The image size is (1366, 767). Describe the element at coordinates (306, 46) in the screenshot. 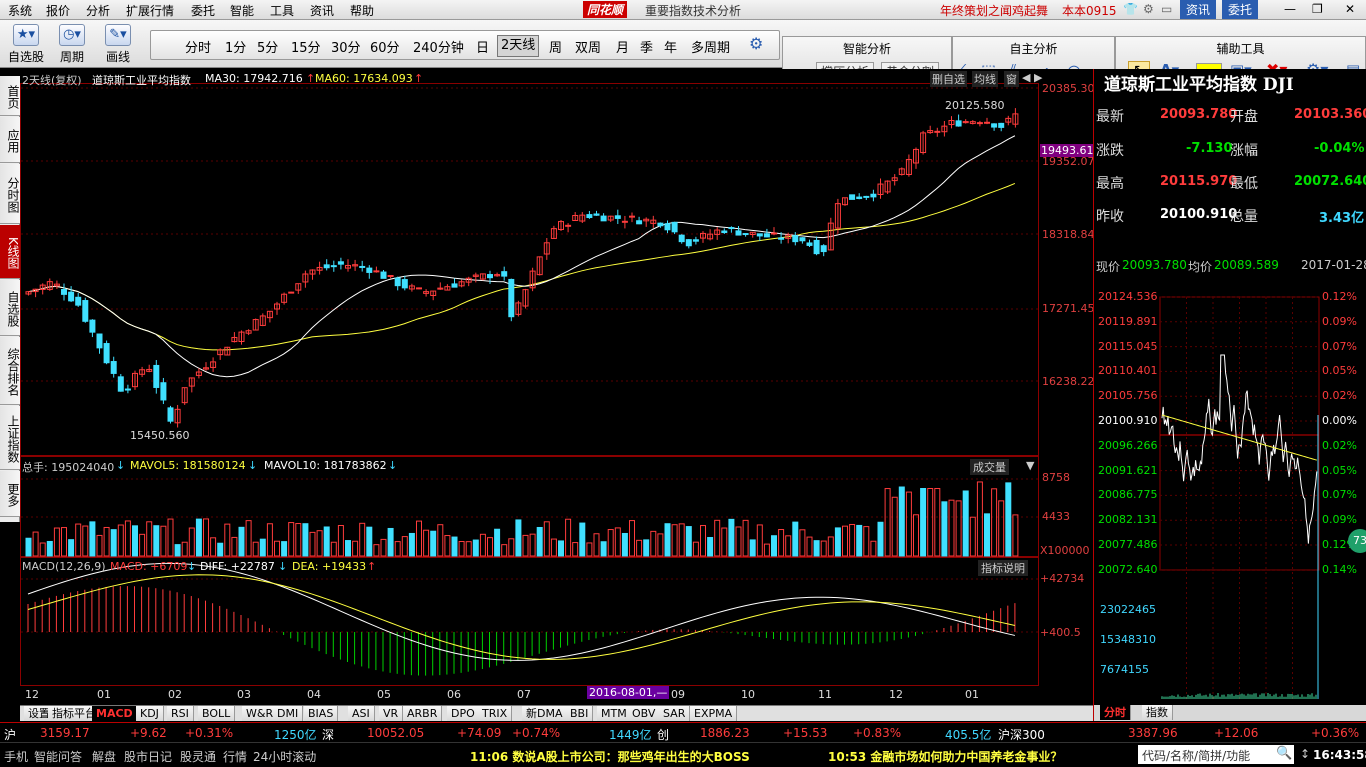

I see `period-15min: 15分` at that location.